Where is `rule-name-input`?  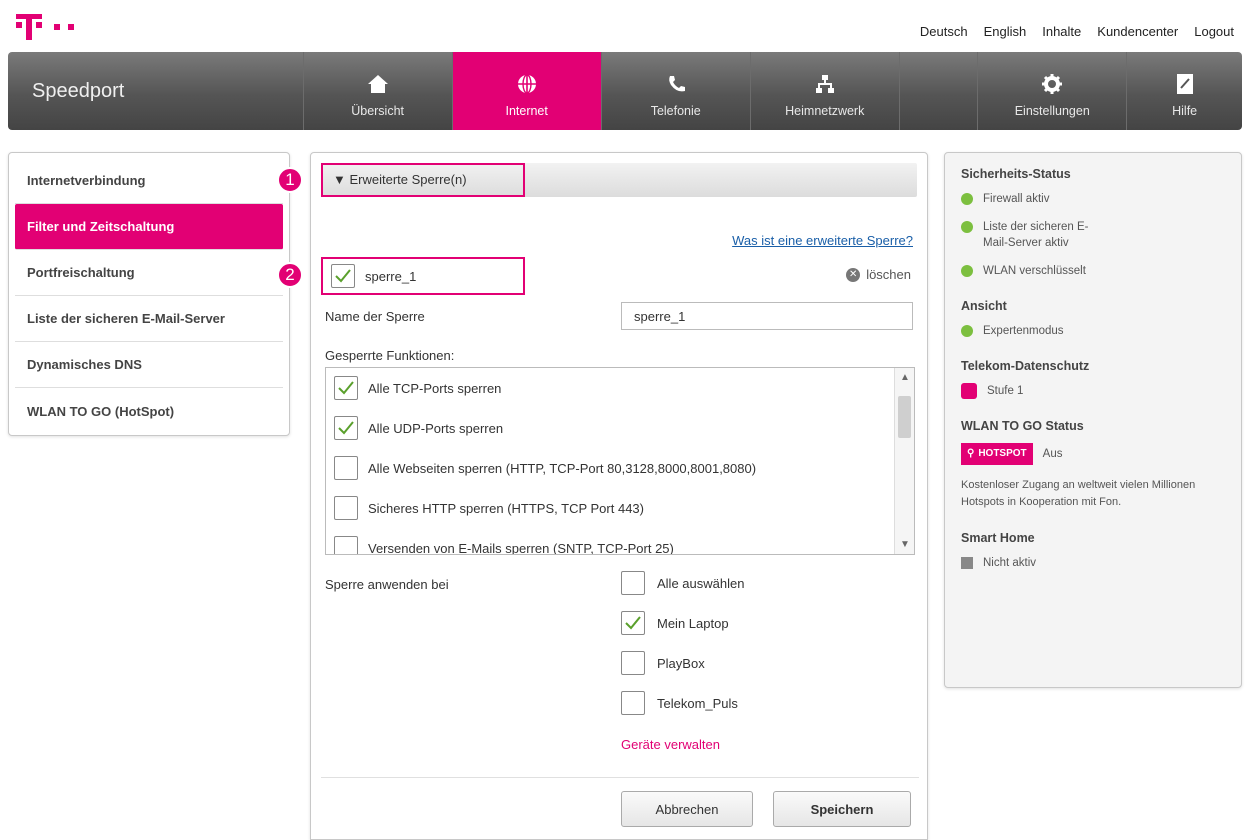
rule-name-input is located at coordinates (767, 316).